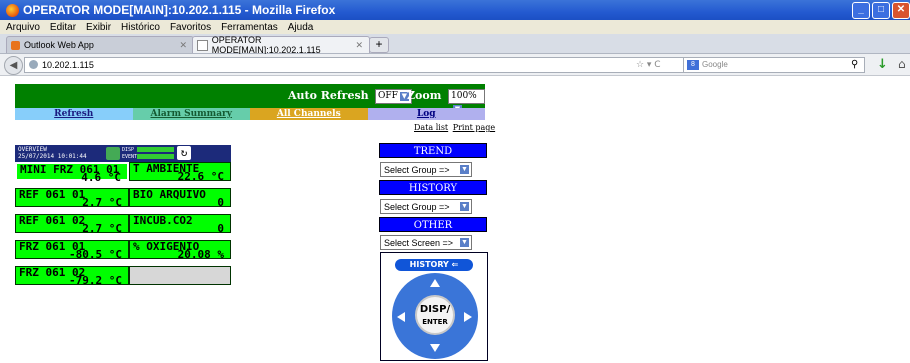 The width and height of the screenshot is (910, 363). Describe the element at coordinates (328, 95) in the screenshot. I see `auto-refresh-label: Auto Refresh` at that location.